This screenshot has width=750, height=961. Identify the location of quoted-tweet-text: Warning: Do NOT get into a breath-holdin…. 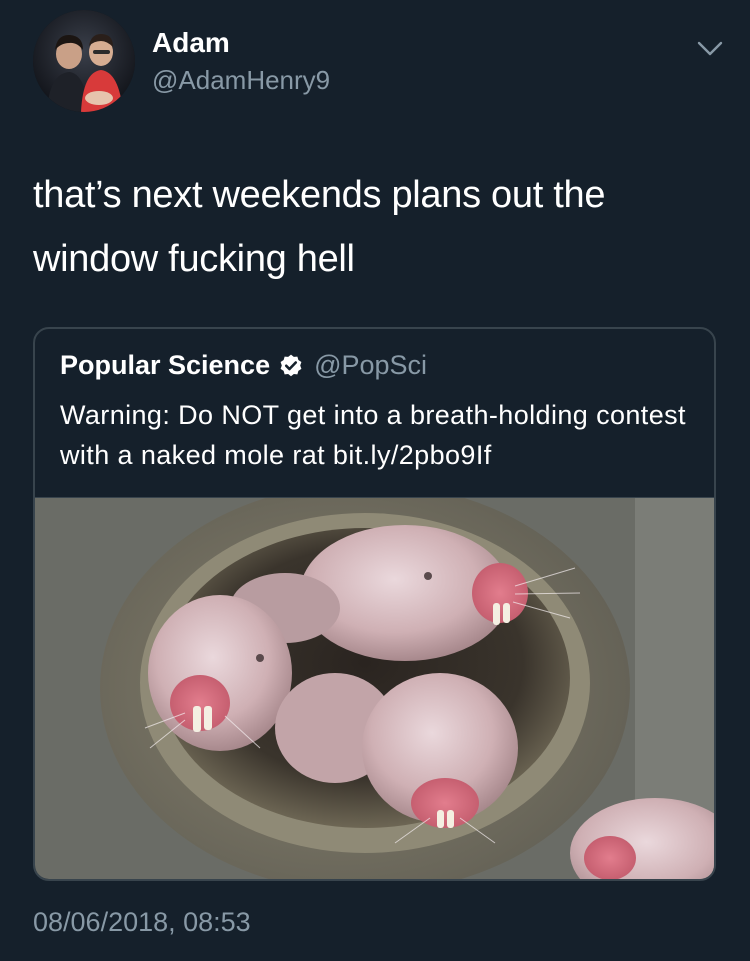
(373, 435).